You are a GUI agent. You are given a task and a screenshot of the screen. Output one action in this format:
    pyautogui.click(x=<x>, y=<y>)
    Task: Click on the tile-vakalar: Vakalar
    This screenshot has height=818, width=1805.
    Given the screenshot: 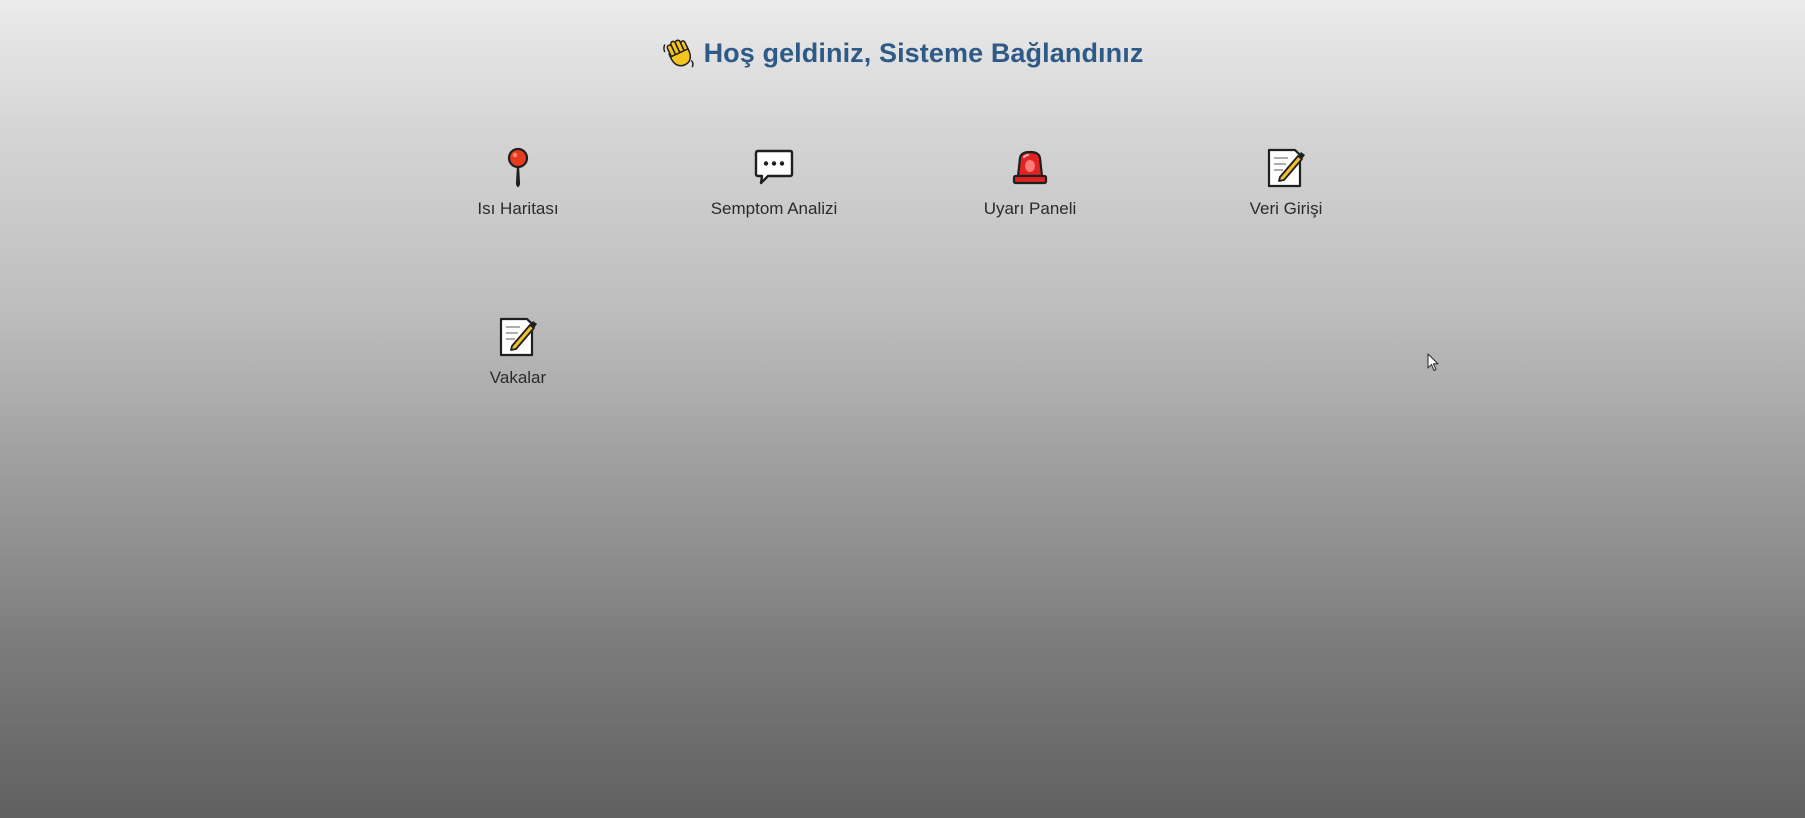 What is the action you would take?
    pyautogui.click(x=518, y=351)
    